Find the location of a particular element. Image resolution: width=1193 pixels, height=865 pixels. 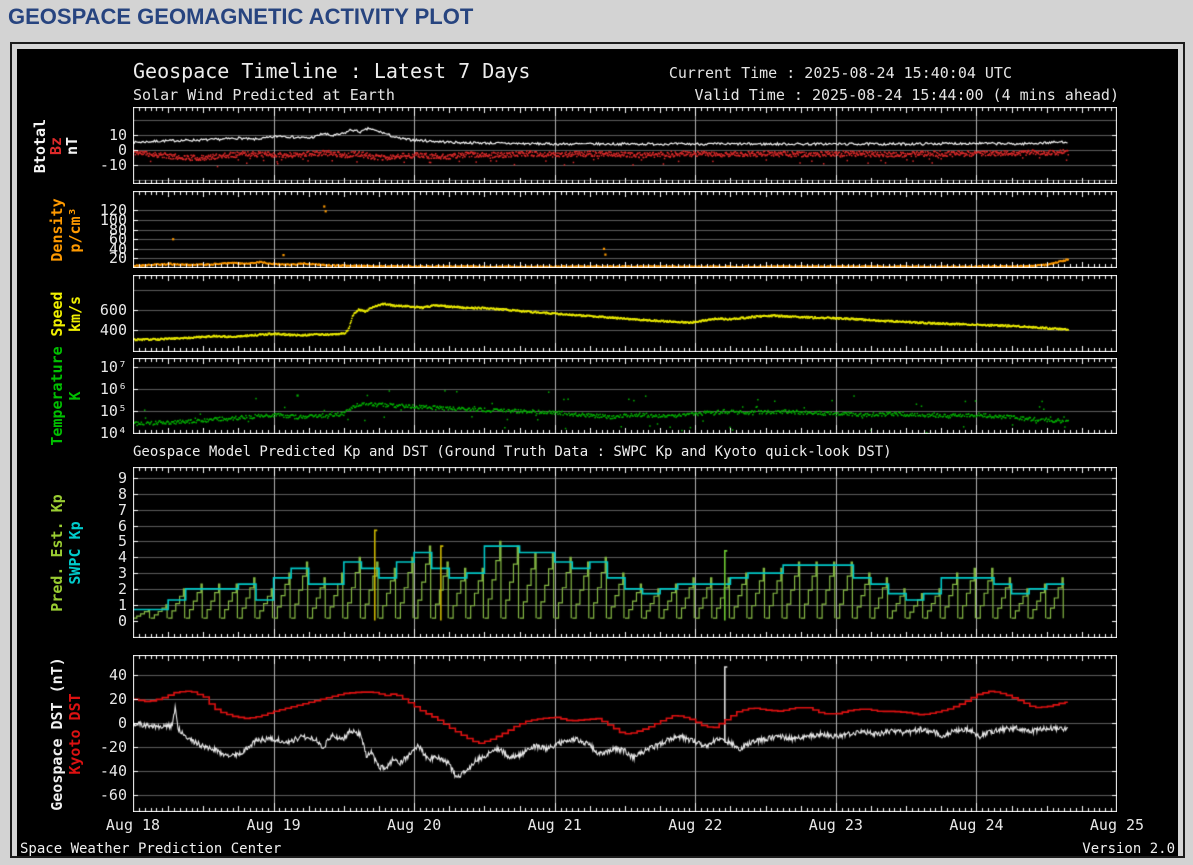

x-tick-label: Aug 18 is located at coordinates (133, 825).